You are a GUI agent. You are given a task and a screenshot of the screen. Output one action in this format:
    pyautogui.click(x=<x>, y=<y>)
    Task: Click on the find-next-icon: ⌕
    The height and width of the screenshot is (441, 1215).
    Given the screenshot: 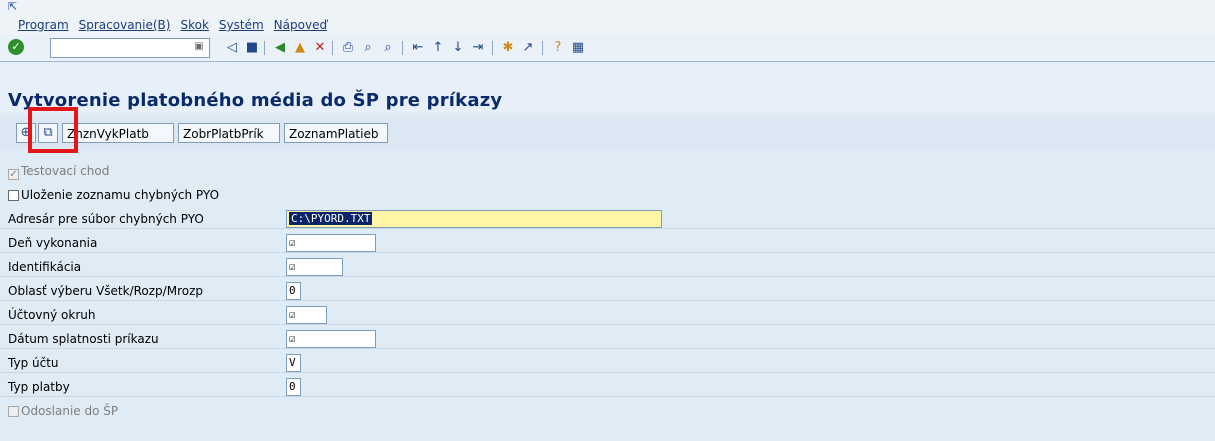 What is the action you would take?
    pyautogui.click(x=388, y=48)
    